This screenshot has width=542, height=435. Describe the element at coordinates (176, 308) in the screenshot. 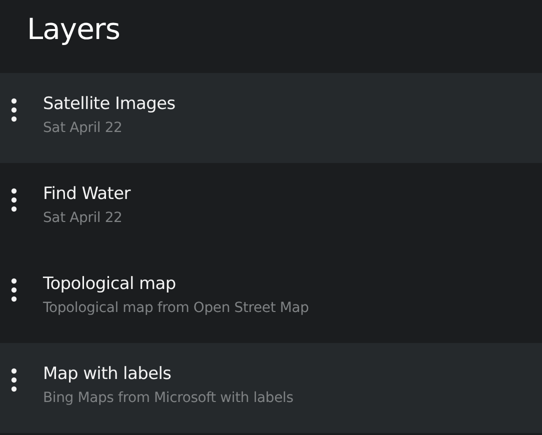

I see `layer-detail: Topological map from Open Street Map` at that location.